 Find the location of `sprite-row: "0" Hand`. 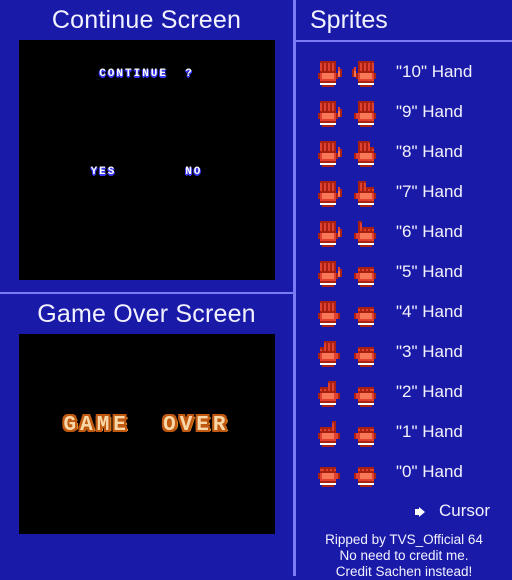

sprite-row: "0" Hand is located at coordinates (404, 472).